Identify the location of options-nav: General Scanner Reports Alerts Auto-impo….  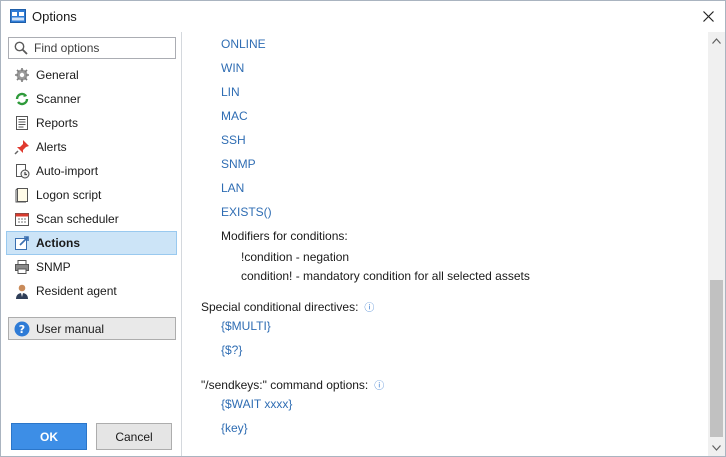
(91, 183).